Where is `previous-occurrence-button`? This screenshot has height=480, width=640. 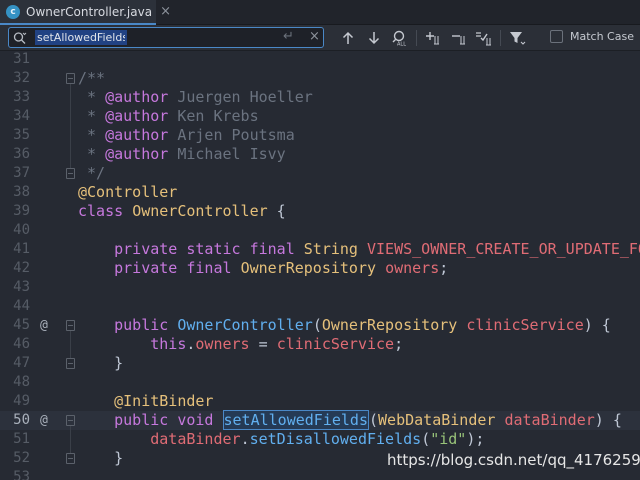 previous-occurrence-button is located at coordinates (348, 38).